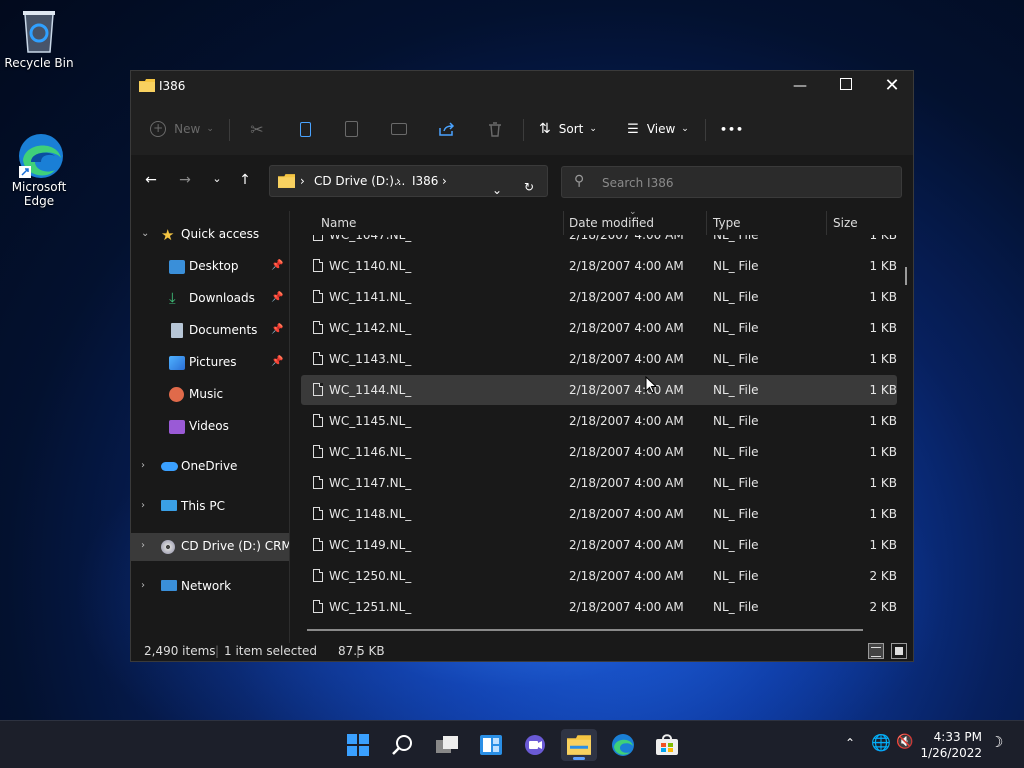 The height and width of the screenshot is (768, 1024). I want to click on item-count: 2,490 items, so click(180, 651).